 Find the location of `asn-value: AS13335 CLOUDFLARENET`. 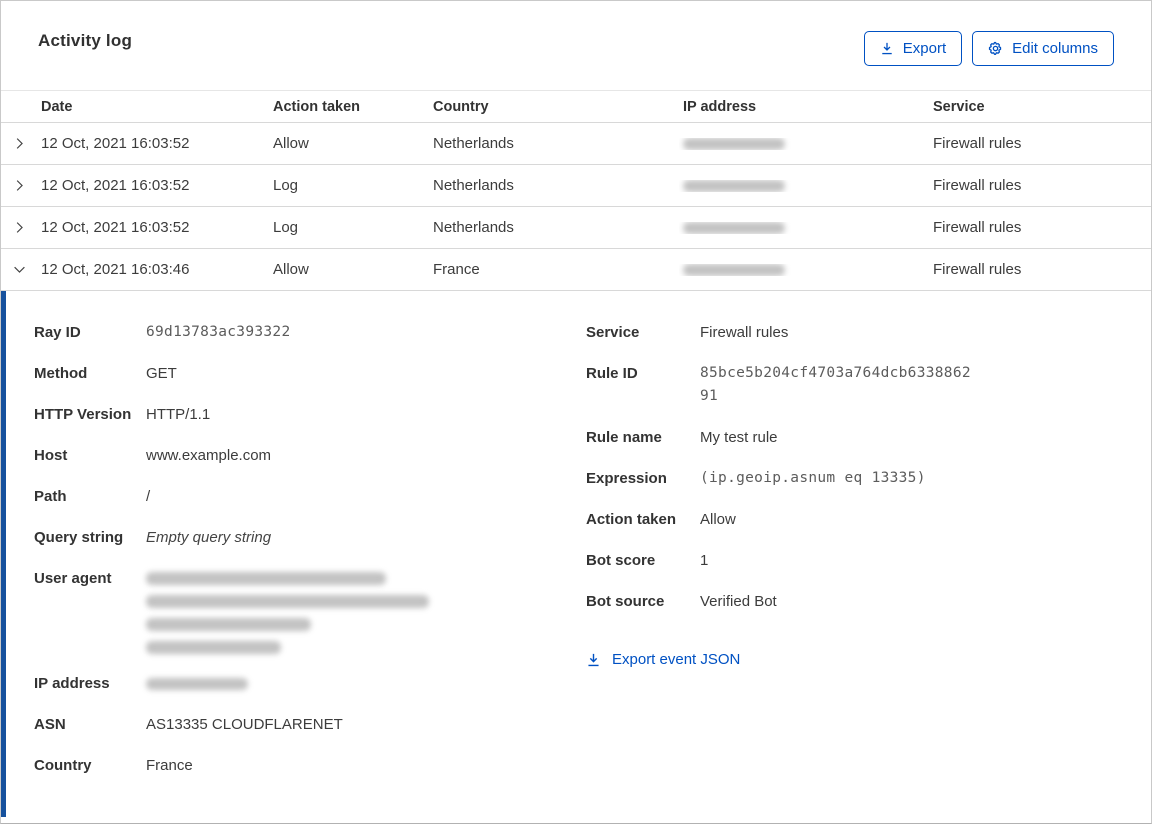

asn-value: AS13335 CLOUDFLARENET is located at coordinates (244, 724).